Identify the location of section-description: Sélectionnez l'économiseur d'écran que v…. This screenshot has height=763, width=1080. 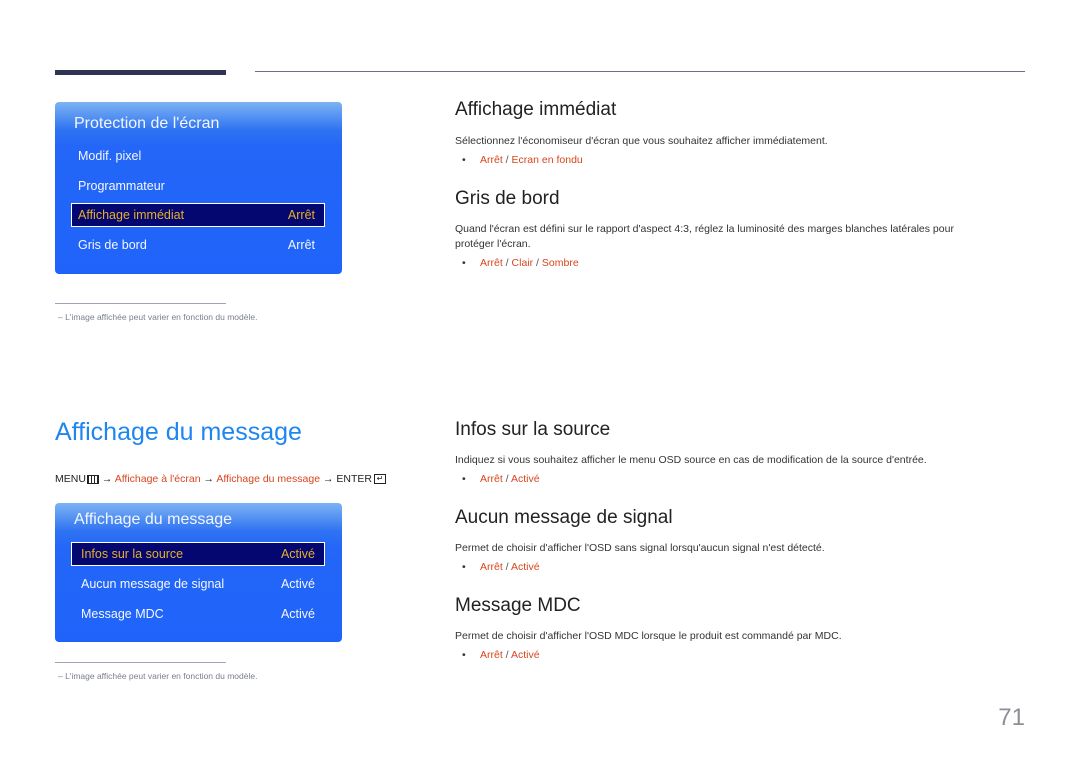
(641, 141).